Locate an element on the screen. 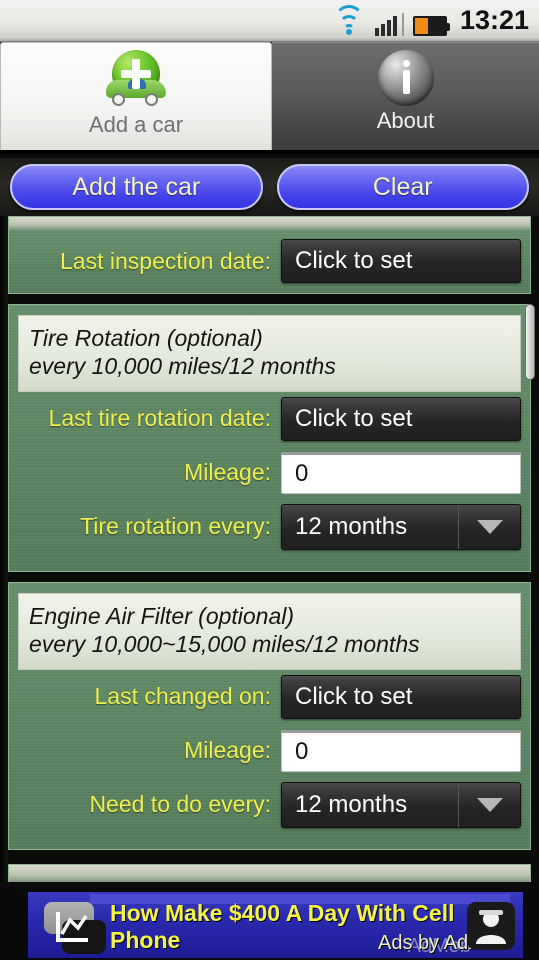 The height and width of the screenshot is (960, 539). status-bar: 13:21 is located at coordinates (269, 21).